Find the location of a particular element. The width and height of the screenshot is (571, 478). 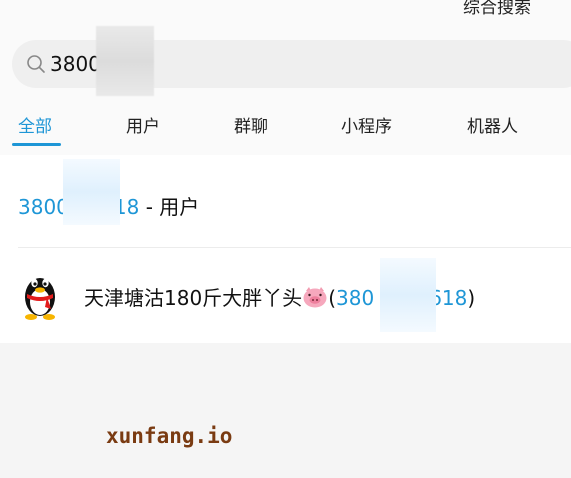

tab-all: 全部 is located at coordinates (35, 124).